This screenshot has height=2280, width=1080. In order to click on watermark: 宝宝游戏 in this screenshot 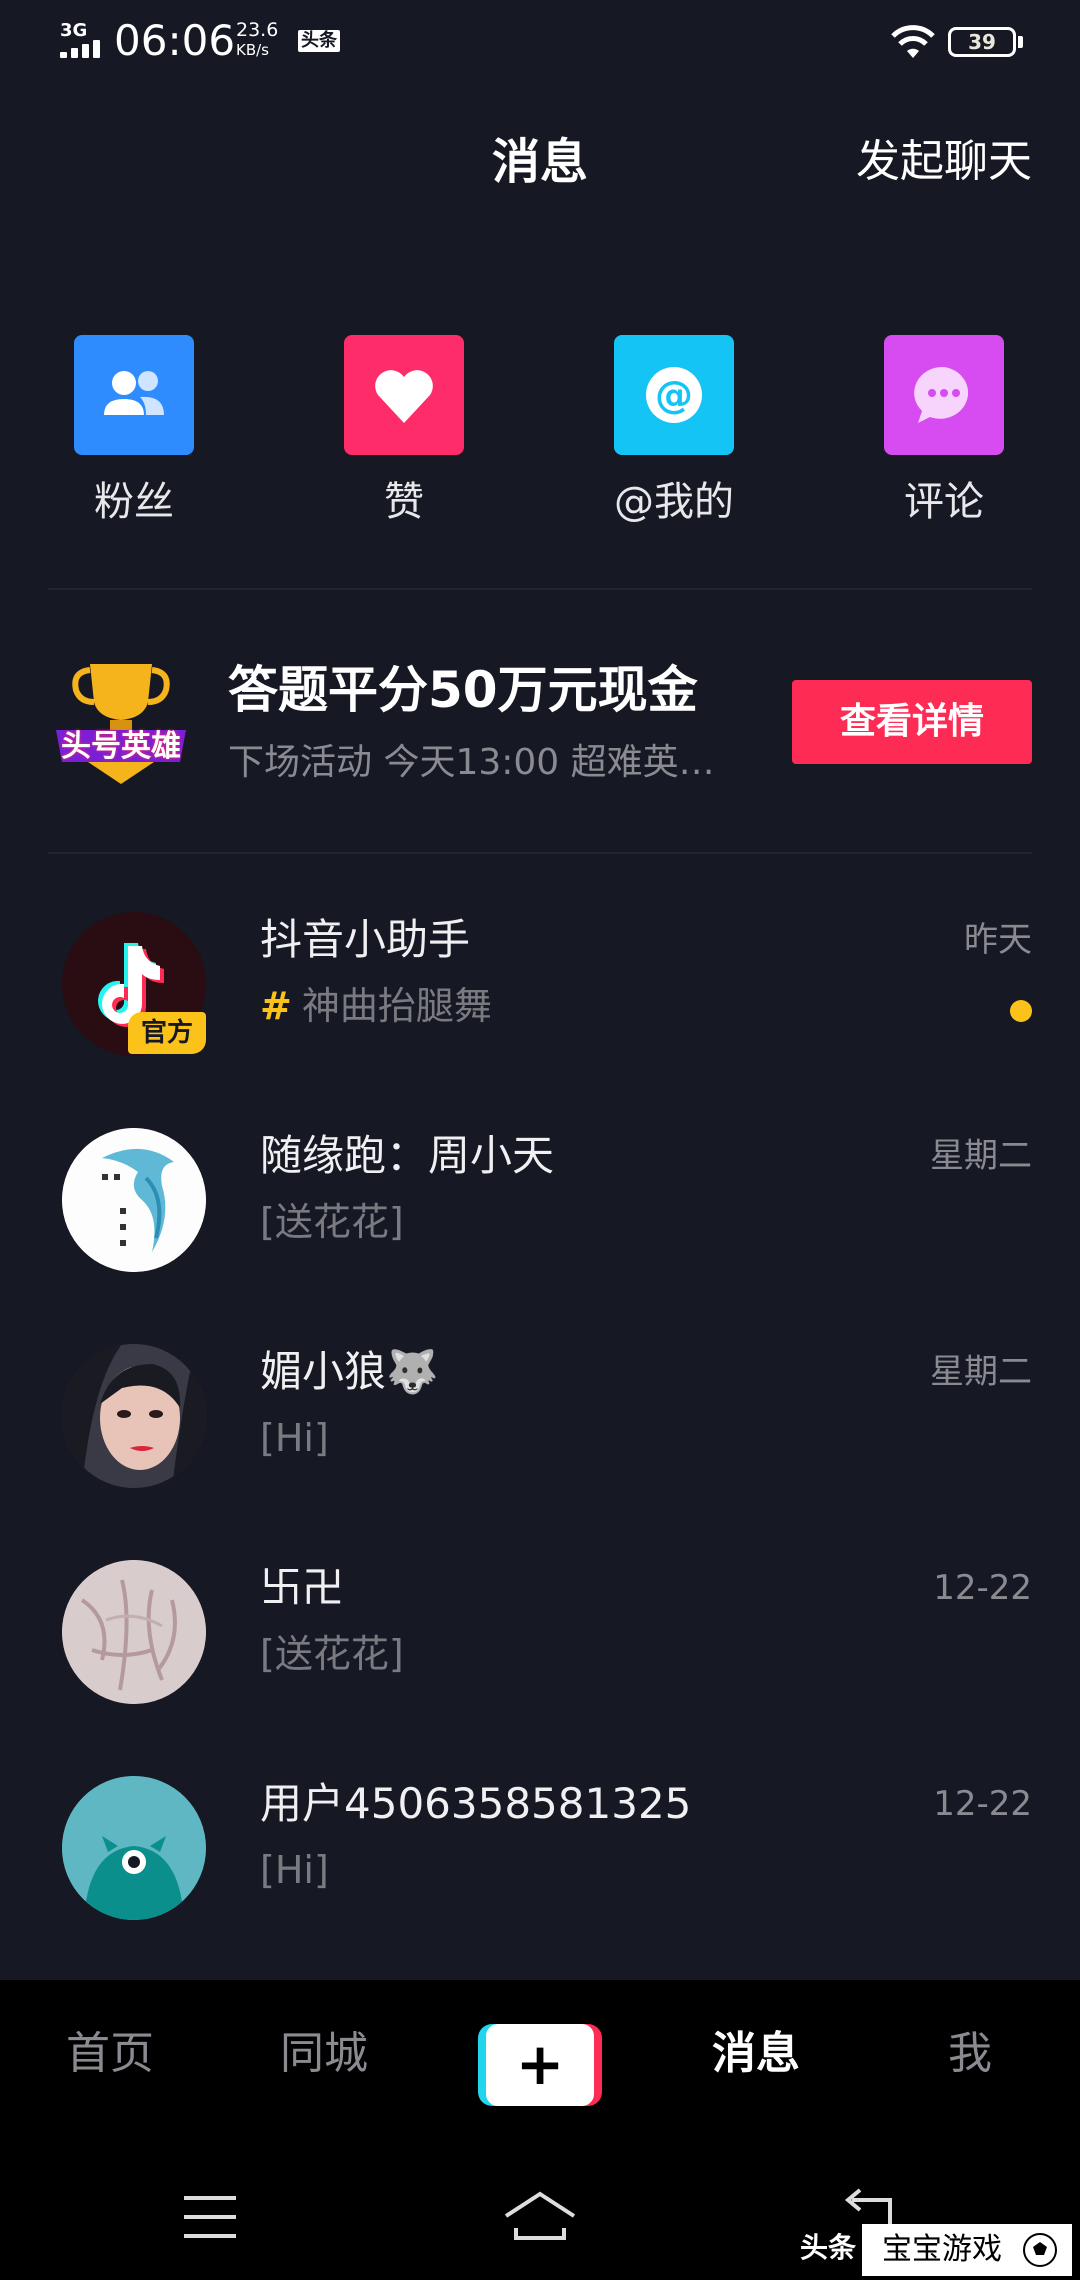, I will do `click(967, 2250)`.